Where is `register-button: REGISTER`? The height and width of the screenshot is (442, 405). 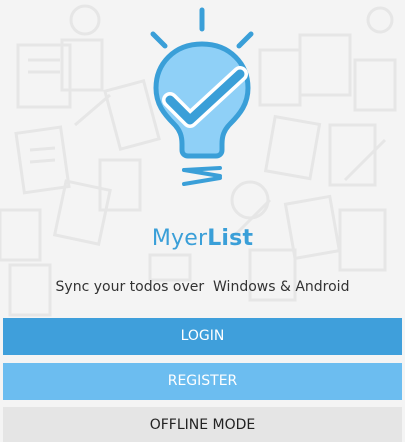
register-button: REGISTER is located at coordinates (202, 381).